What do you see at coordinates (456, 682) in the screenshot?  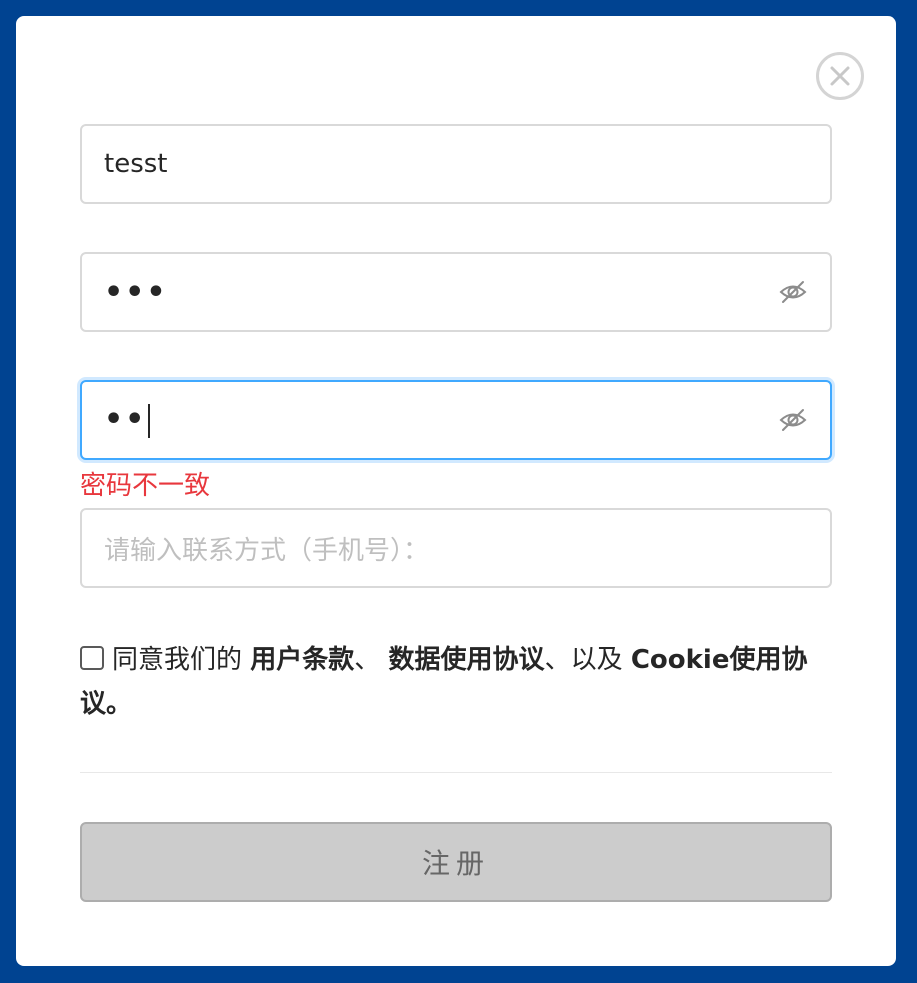 I see `agreement-text: 同意我们的 用户条款、 数据使用协议、以及 Cookie使用协议。` at bounding box center [456, 682].